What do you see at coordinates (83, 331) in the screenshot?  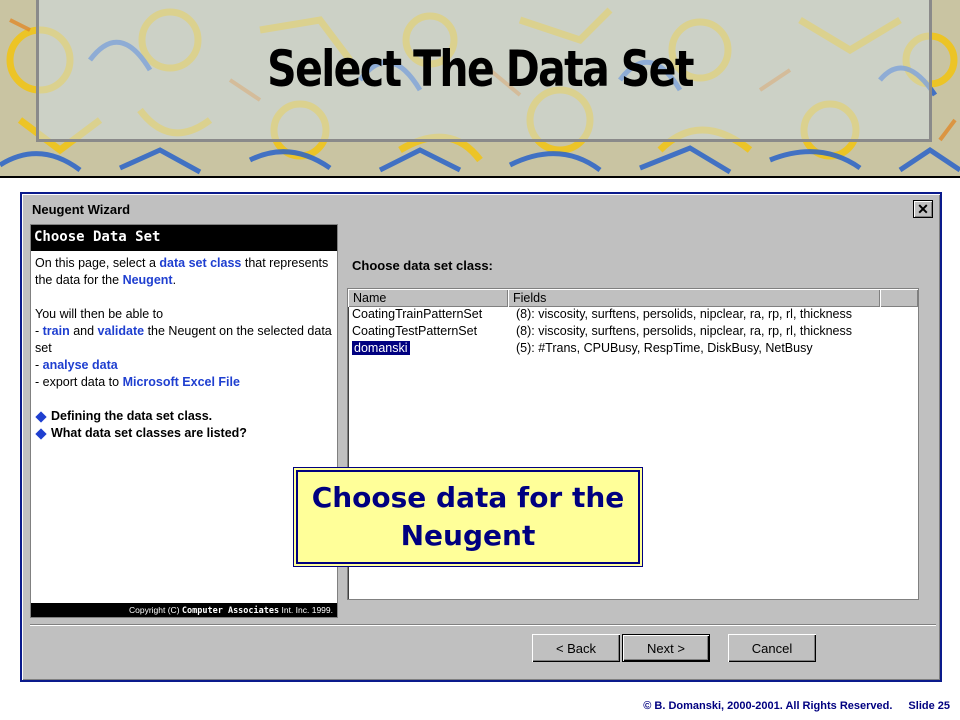 I see `help-text: and` at bounding box center [83, 331].